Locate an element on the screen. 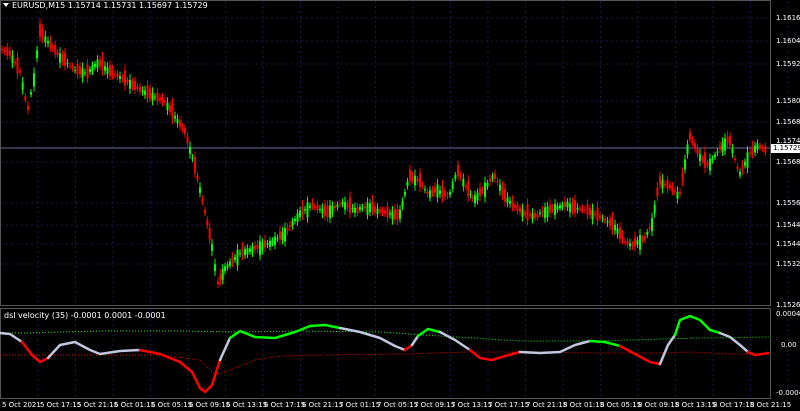  ohlc-high: 1.15731 is located at coordinates (120, 5).